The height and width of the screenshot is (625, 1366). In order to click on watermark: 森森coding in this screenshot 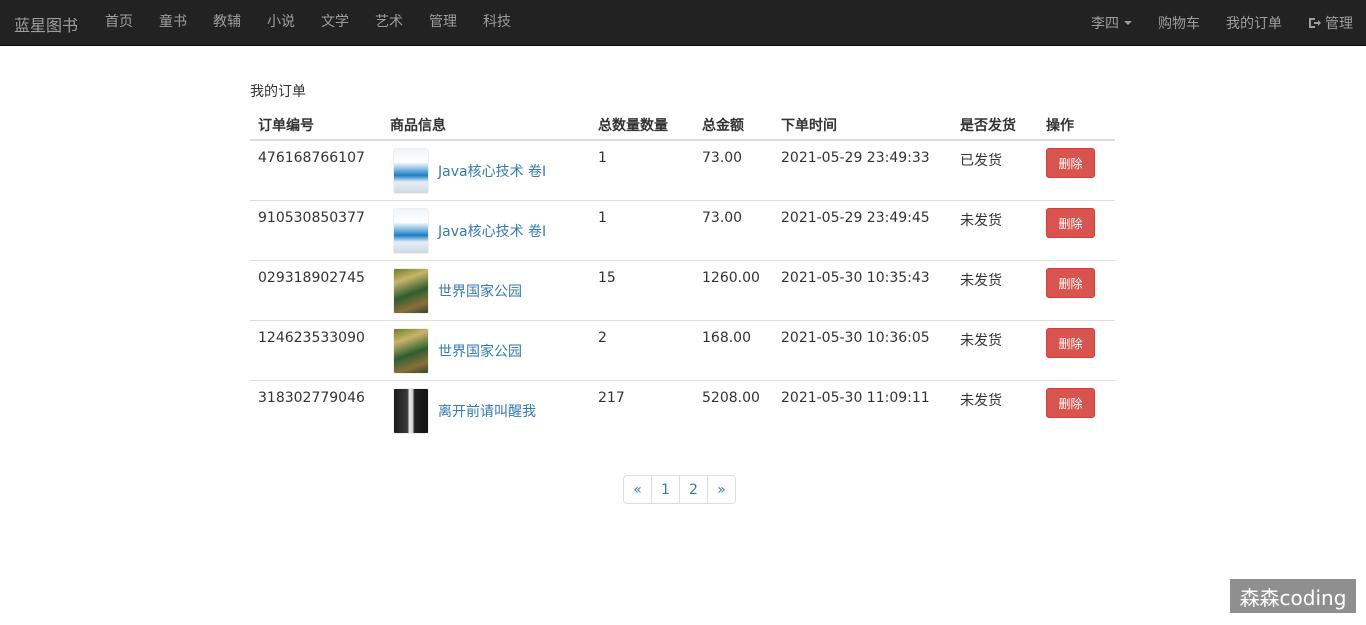, I will do `click(1293, 596)`.